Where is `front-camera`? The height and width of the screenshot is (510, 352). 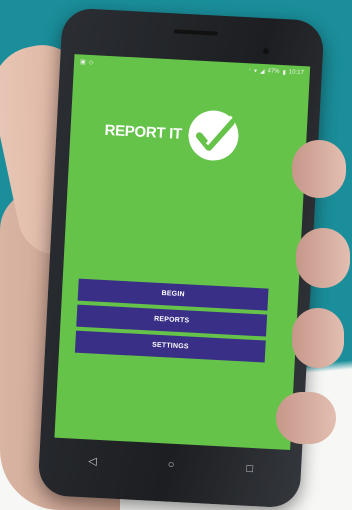 front-camera is located at coordinates (266, 51).